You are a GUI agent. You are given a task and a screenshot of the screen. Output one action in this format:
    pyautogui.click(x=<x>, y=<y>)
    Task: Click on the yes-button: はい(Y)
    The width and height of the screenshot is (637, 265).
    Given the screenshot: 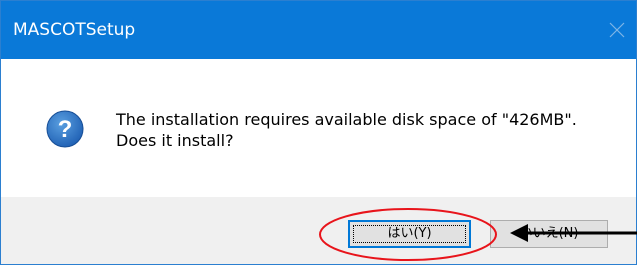 What is the action you would take?
    pyautogui.click(x=409, y=234)
    